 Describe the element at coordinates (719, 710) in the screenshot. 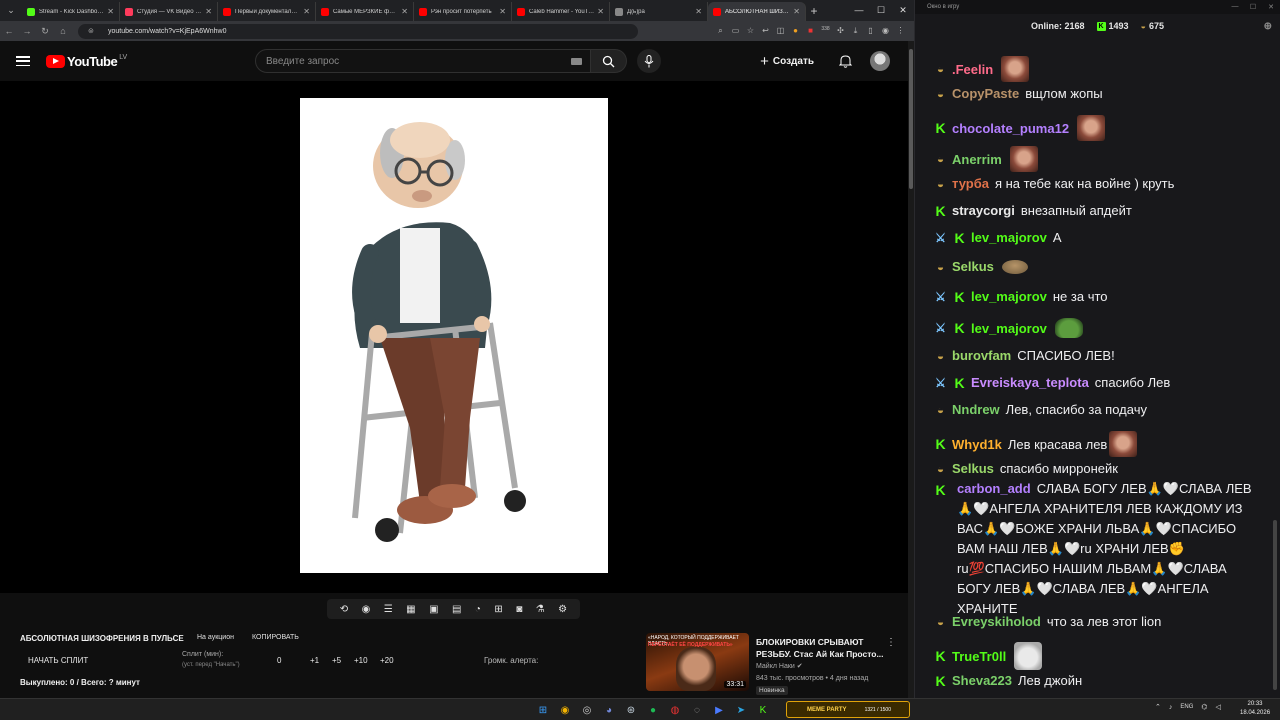

I see `app-blue-icon: ▶` at that location.